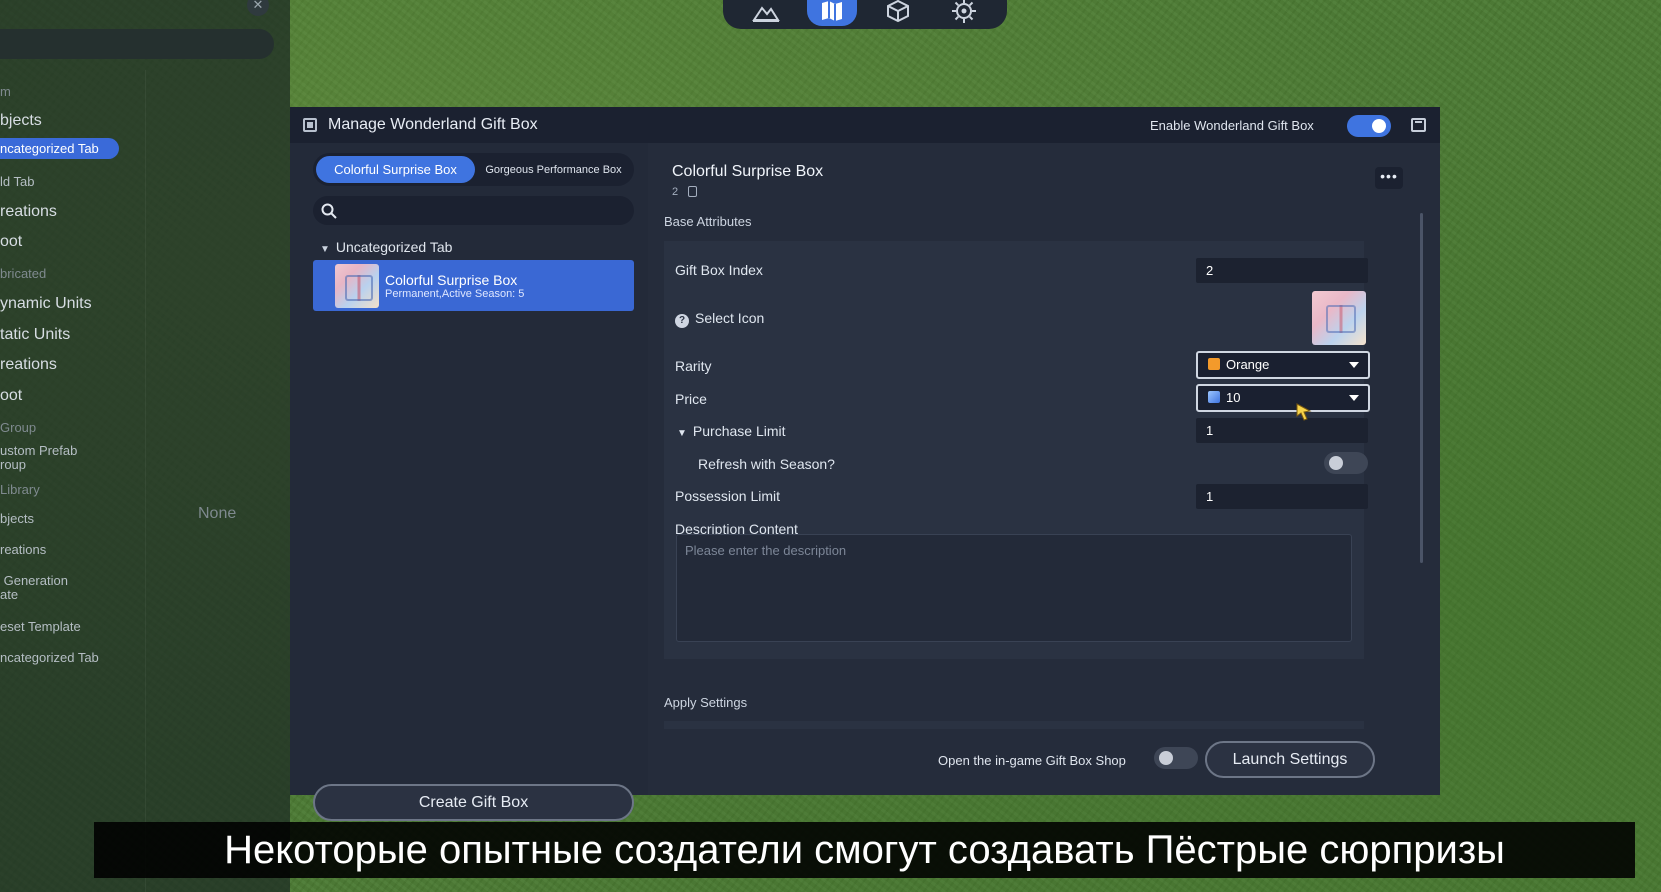 The height and width of the screenshot is (892, 1661). What do you see at coordinates (1014, 725) in the screenshot?
I see `apply-settings-panel` at bounding box center [1014, 725].